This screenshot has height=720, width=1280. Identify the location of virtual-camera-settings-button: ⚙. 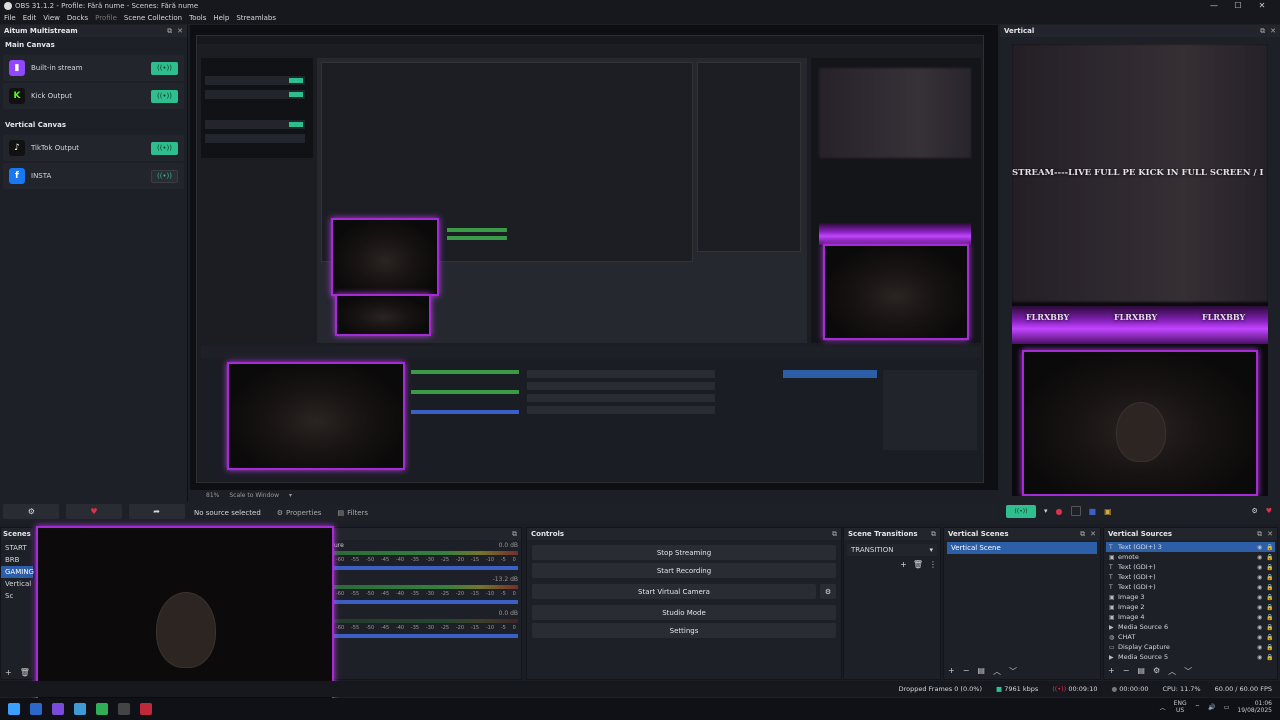
(828, 591).